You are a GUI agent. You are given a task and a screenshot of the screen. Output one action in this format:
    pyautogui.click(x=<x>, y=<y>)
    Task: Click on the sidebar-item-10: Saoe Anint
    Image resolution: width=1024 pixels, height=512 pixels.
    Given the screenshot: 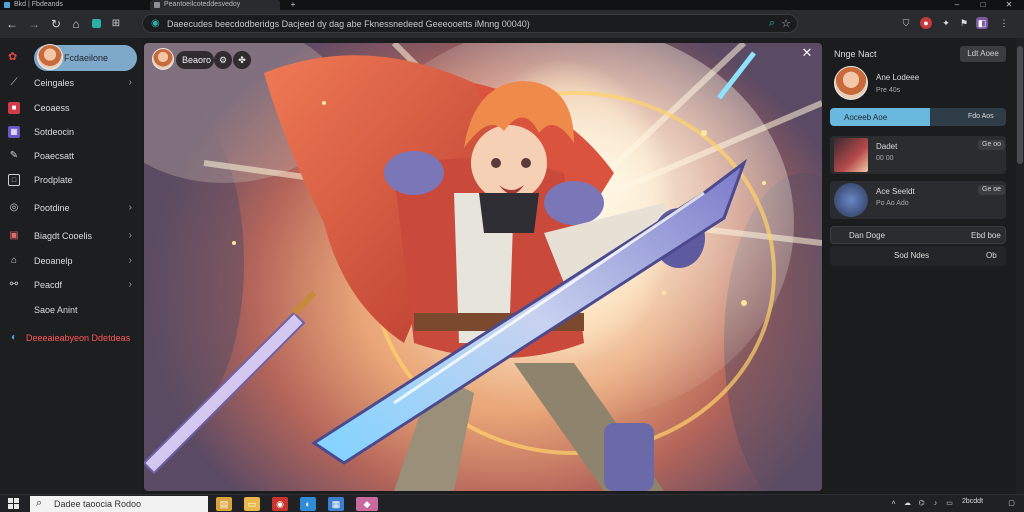 What is the action you would take?
    pyautogui.click(x=71, y=310)
    